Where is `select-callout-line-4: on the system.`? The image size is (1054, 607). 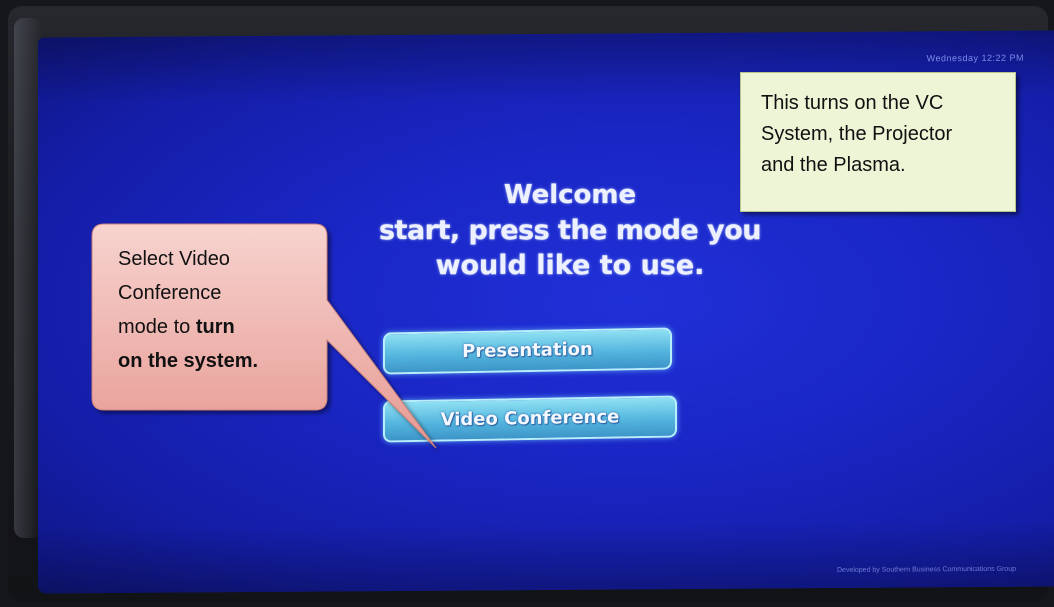 select-callout-line-4: on the system. is located at coordinates (218, 361).